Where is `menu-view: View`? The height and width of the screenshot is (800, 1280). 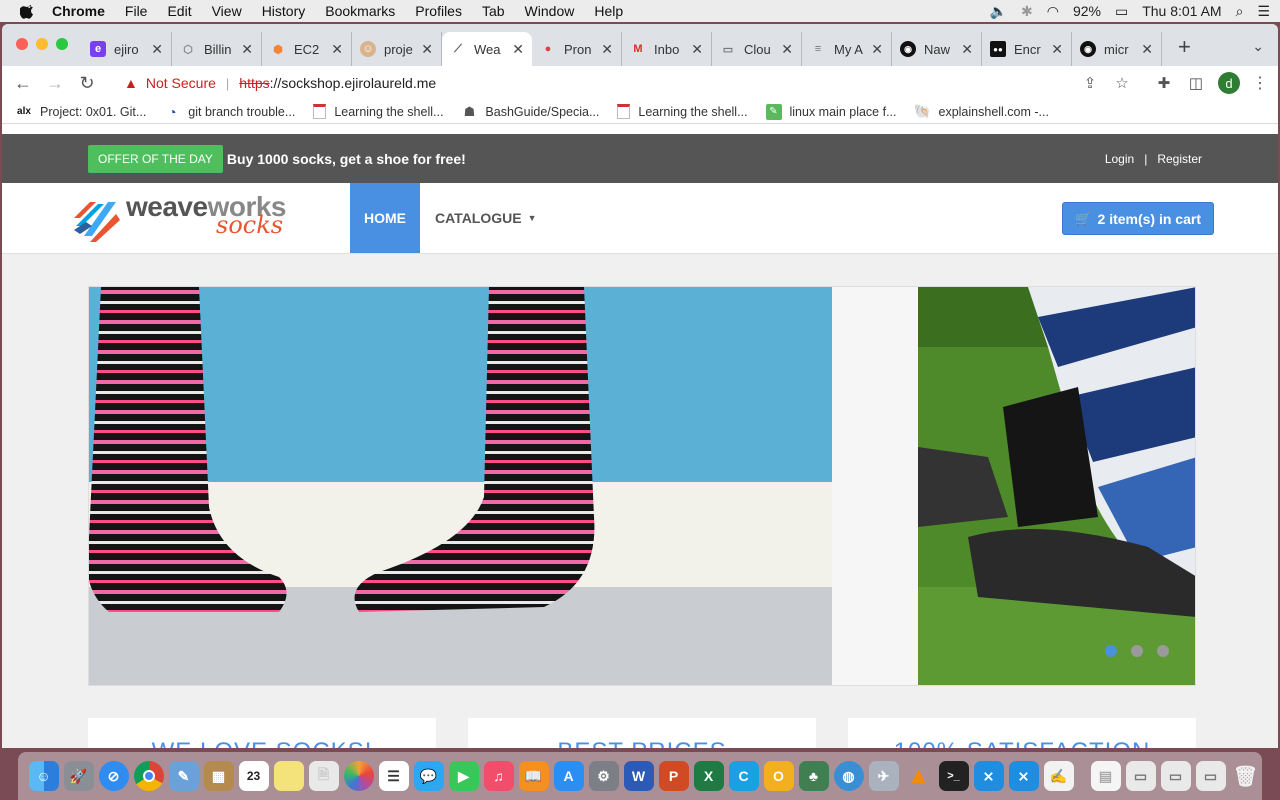
menu-view: View is located at coordinates (227, 11).